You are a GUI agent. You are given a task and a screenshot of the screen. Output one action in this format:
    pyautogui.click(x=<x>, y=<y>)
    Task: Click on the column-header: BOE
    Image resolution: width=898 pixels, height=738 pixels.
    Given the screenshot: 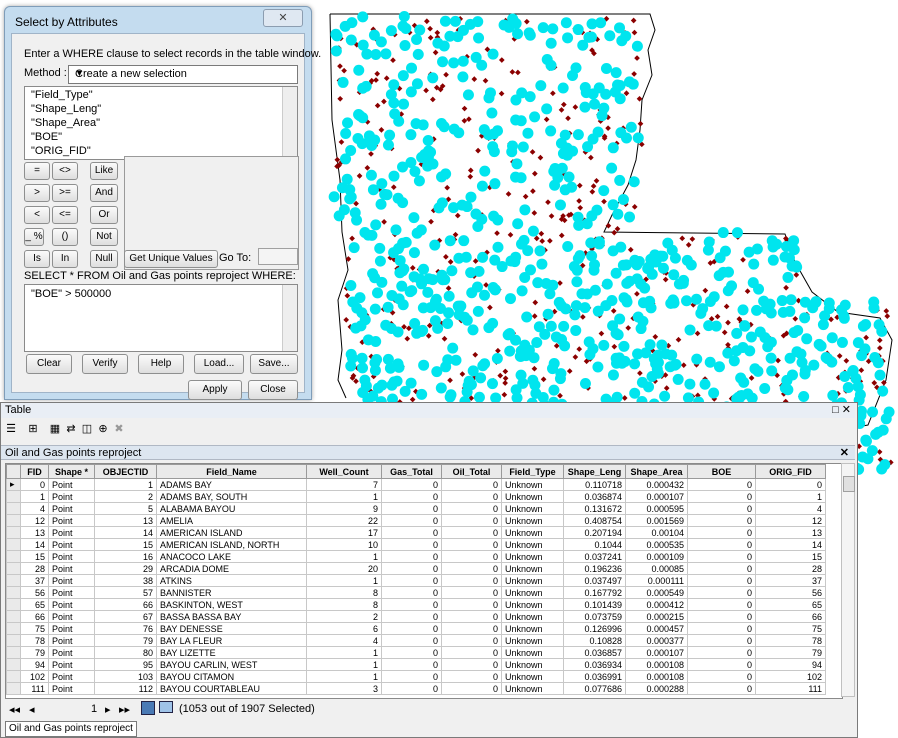 What is the action you would take?
    pyautogui.click(x=721, y=471)
    